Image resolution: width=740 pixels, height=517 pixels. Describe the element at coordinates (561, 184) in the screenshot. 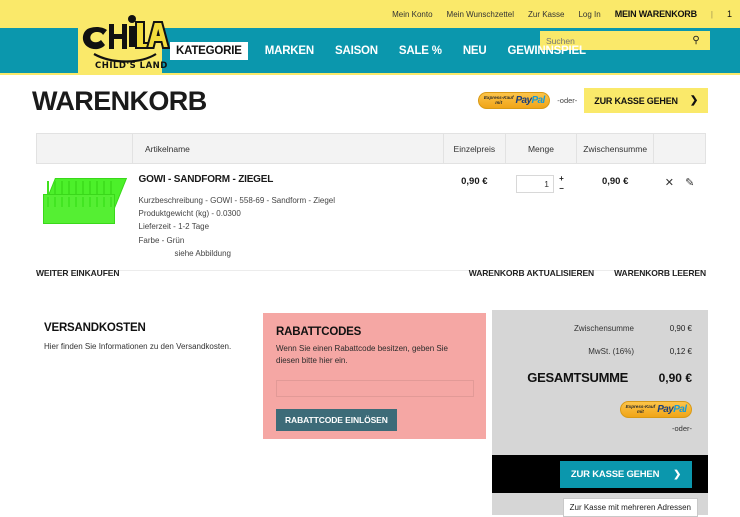

I see `quantity-step-buttons: + −` at that location.